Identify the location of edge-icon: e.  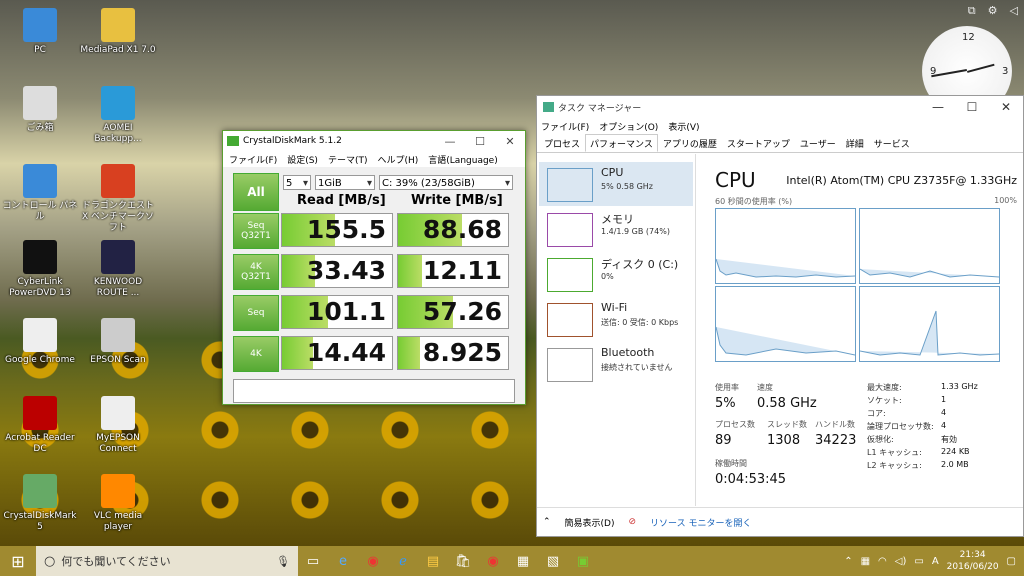
(343, 561).